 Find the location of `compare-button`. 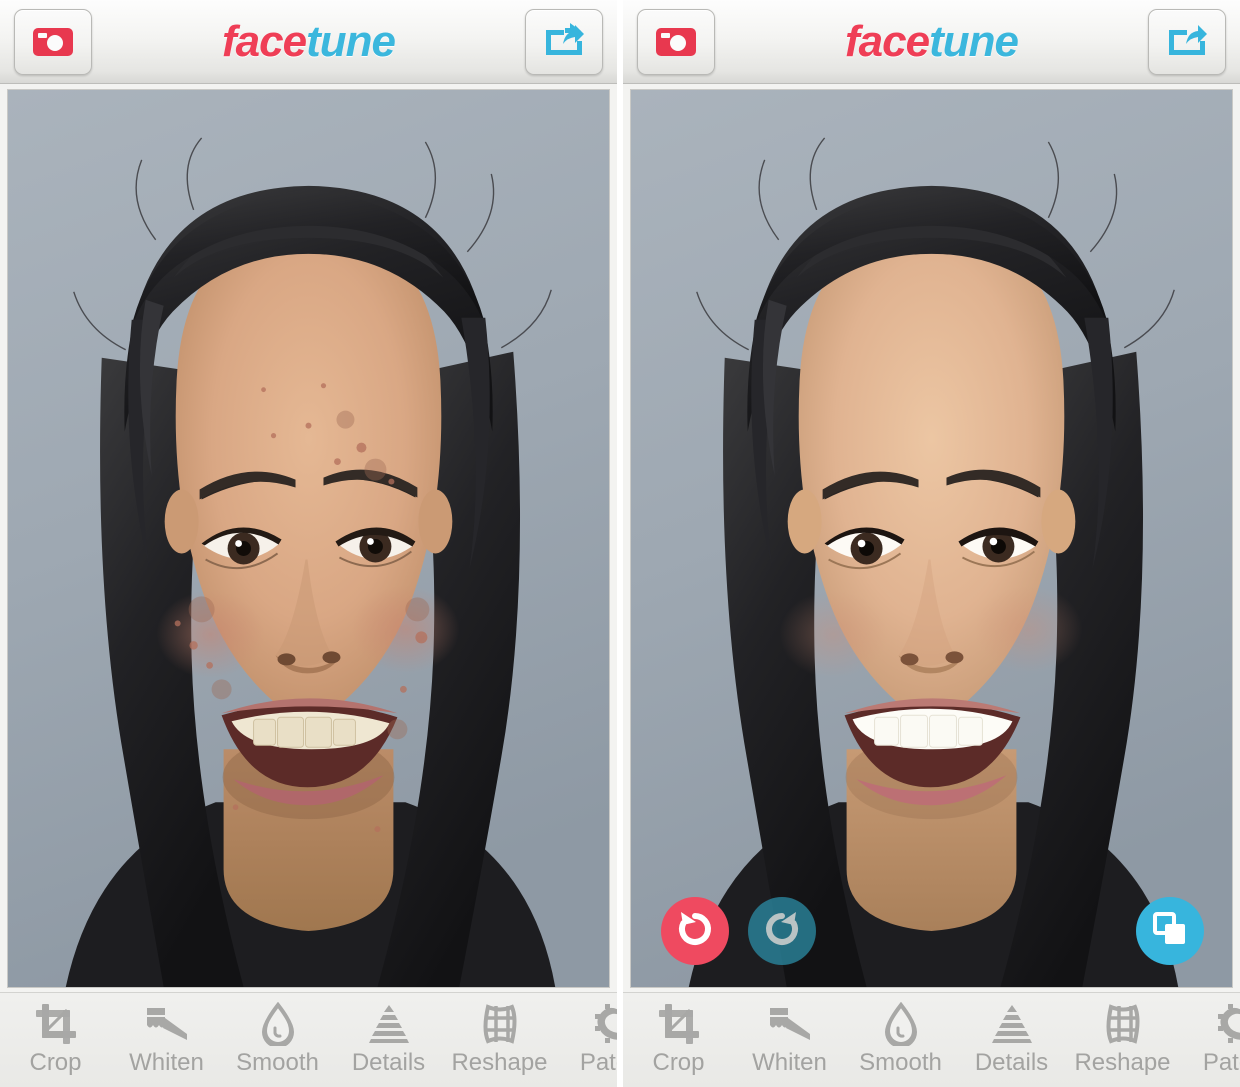

compare-button is located at coordinates (1170, 931).